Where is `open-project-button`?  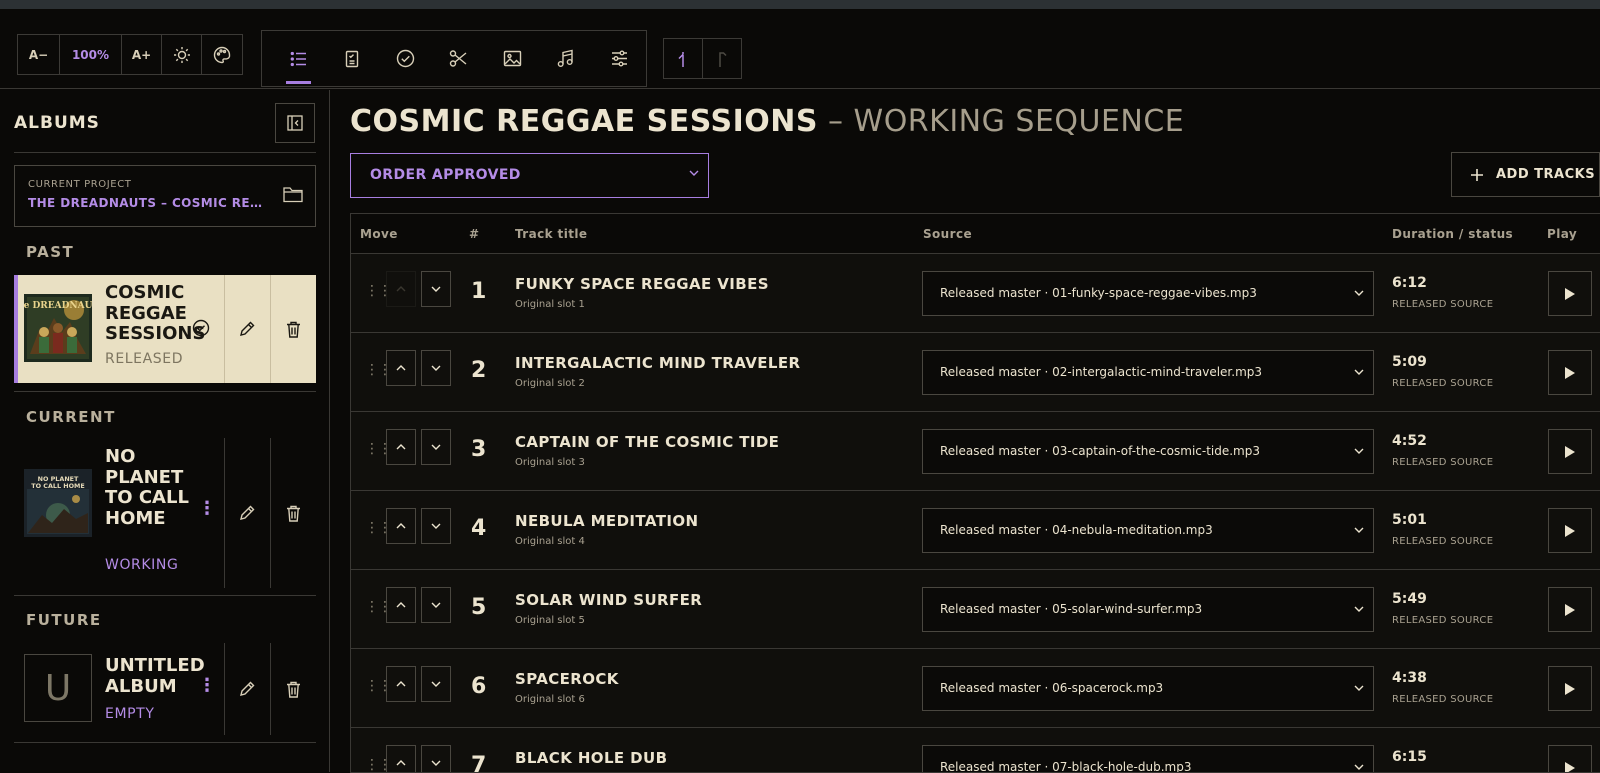 open-project-button is located at coordinates (293, 196).